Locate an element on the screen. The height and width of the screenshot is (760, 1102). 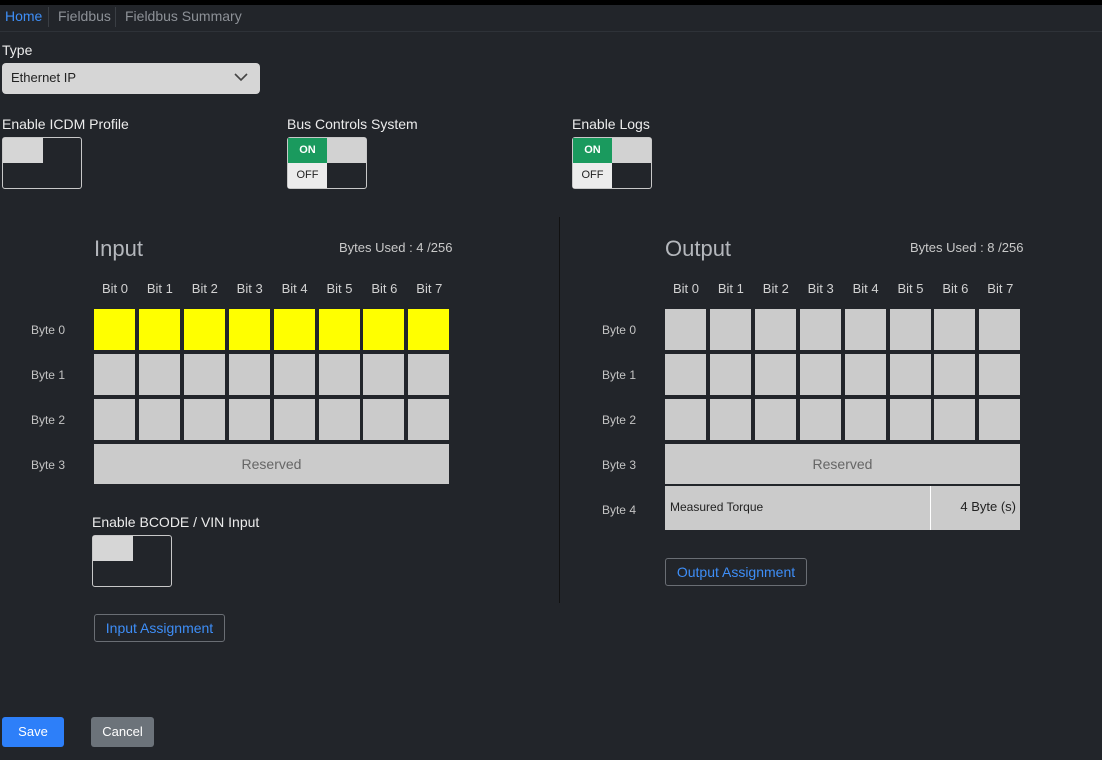
toggle-off-label: OFF is located at coordinates (307, 175).